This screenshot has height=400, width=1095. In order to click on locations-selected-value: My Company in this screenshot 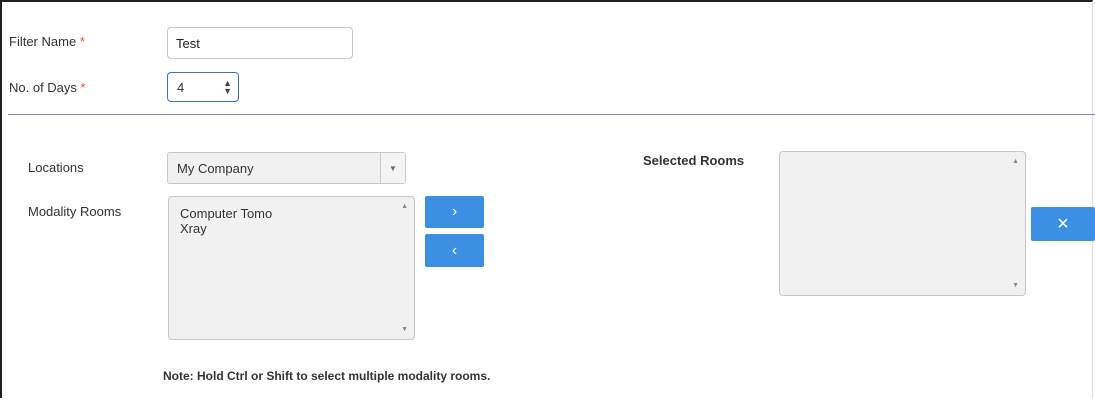, I will do `click(215, 168)`.